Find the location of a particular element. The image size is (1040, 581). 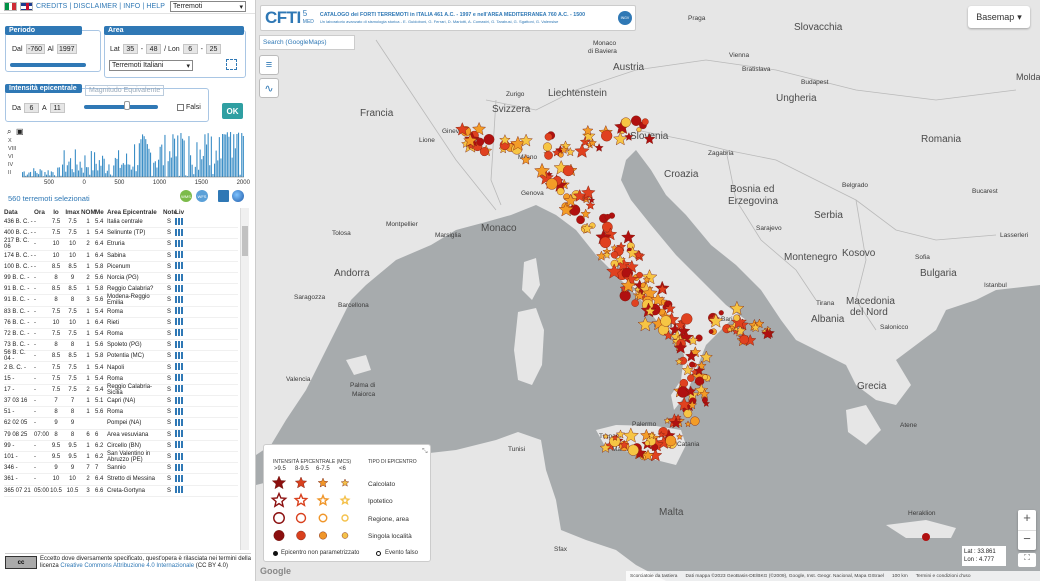

table-row: 99 B. C. - - 8 9 2 5.6 Norcia (PG) S is located at coordinates (121, 279).